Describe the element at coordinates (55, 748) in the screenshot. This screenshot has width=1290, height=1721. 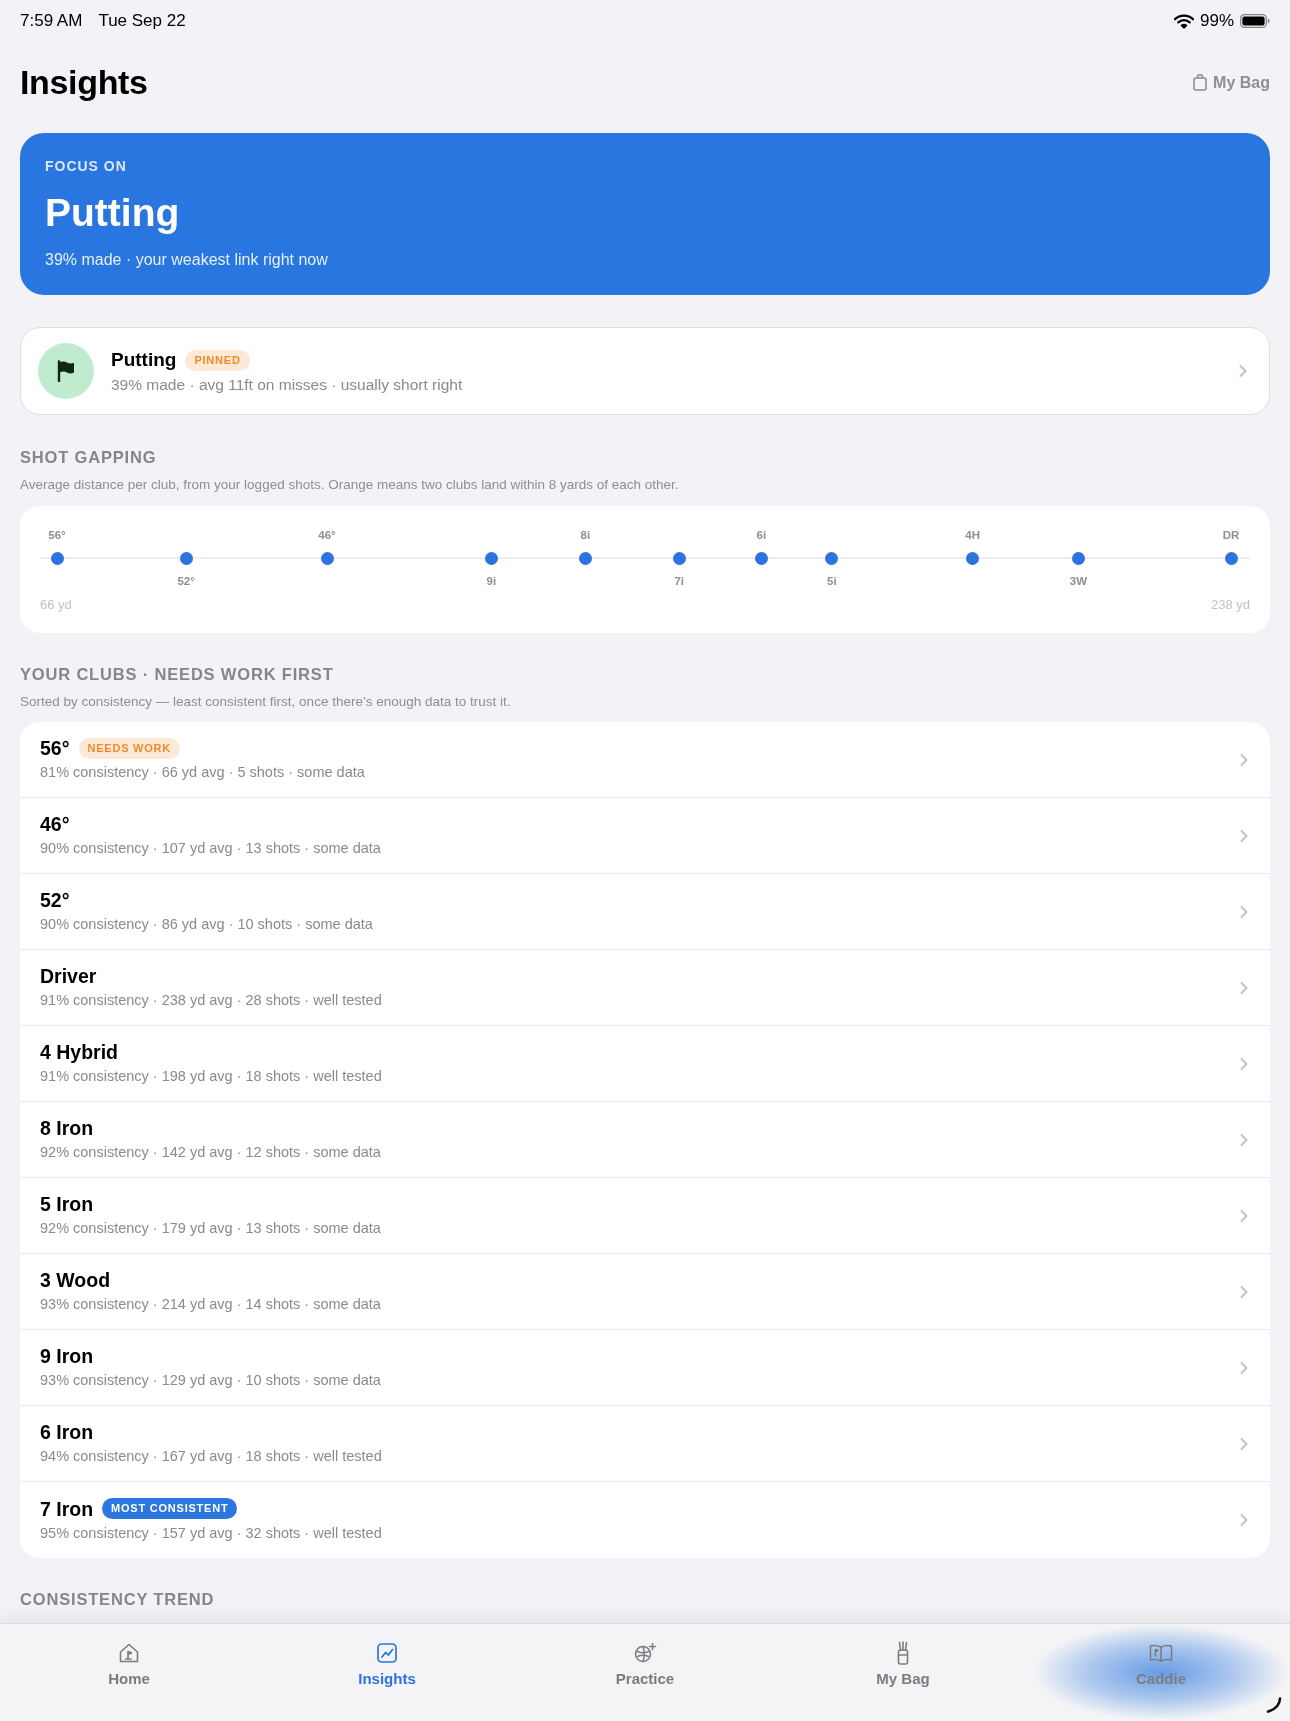
I see `club-name: 56°` at that location.